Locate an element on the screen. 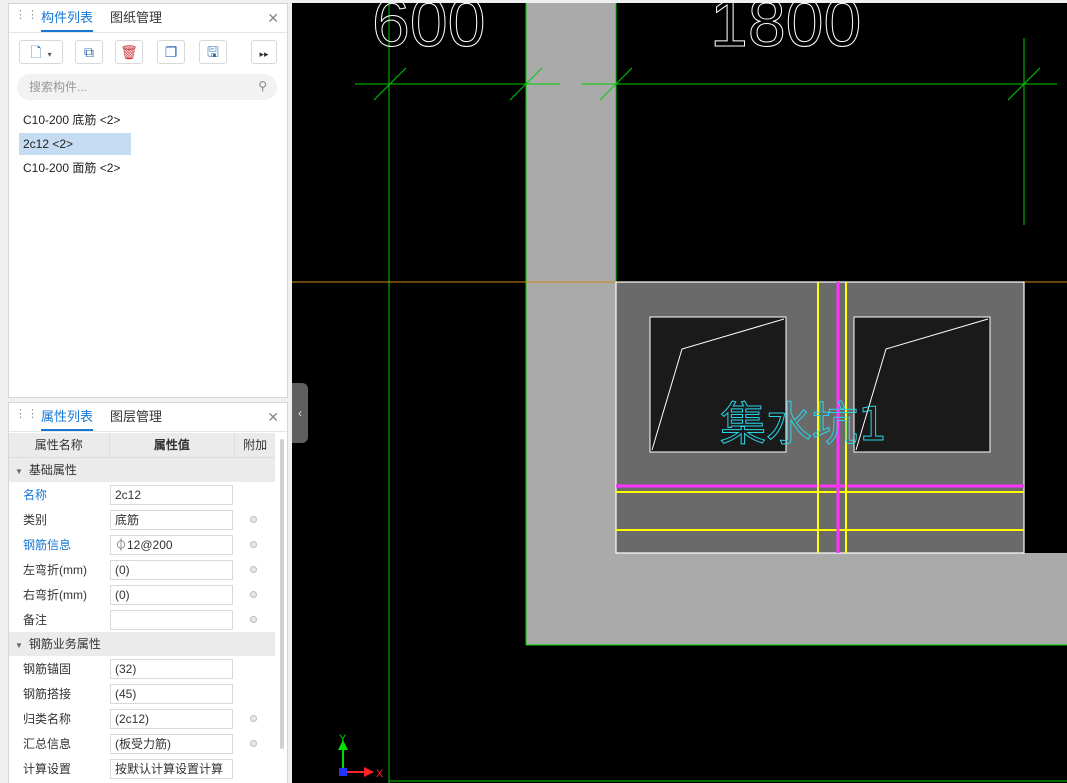  list-item: C10-200 底筋 <2> is located at coordinates (75, 120).